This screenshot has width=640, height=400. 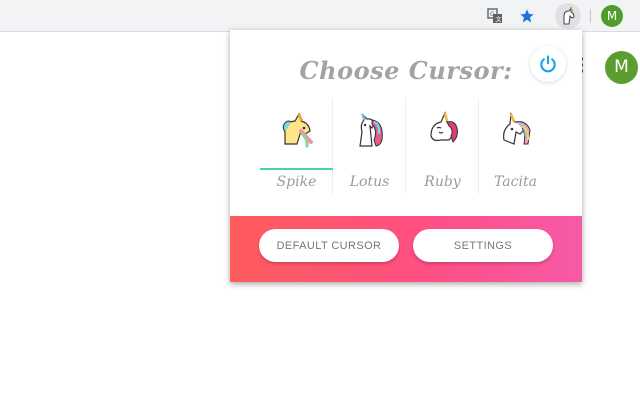 I want to click on cursor-label: Lotus, so click(x=369, y=182).